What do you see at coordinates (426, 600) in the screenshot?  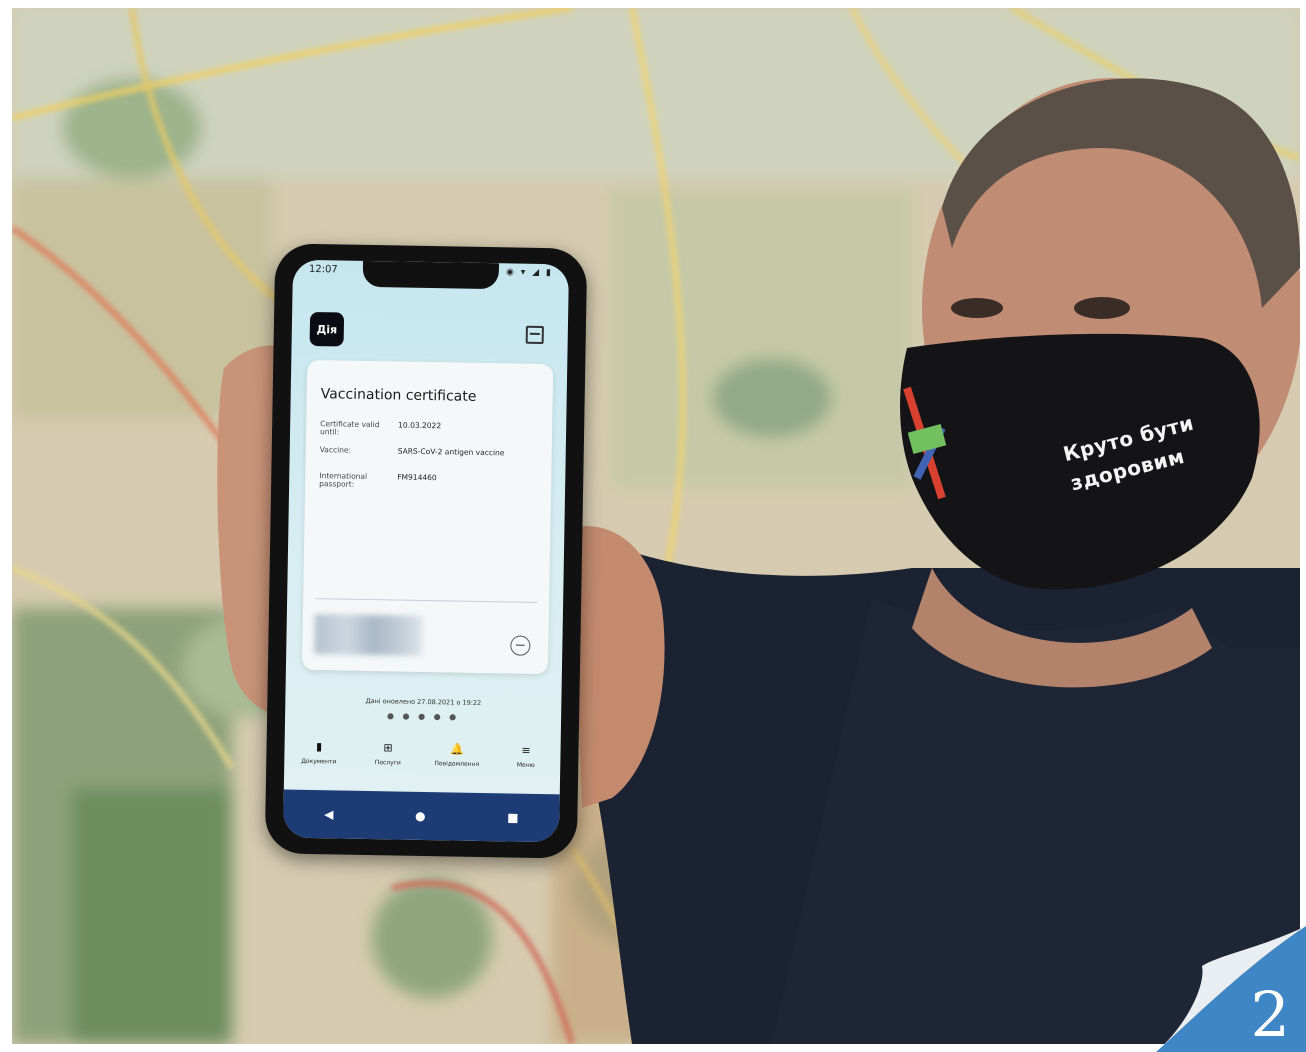 I see `card-divider` at bounding box center [426, 600].